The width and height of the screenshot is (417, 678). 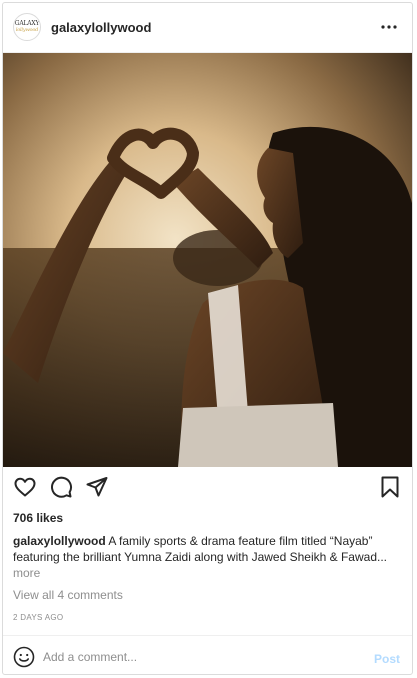 I want to click on heart-icon, so click(x=25, y=487).